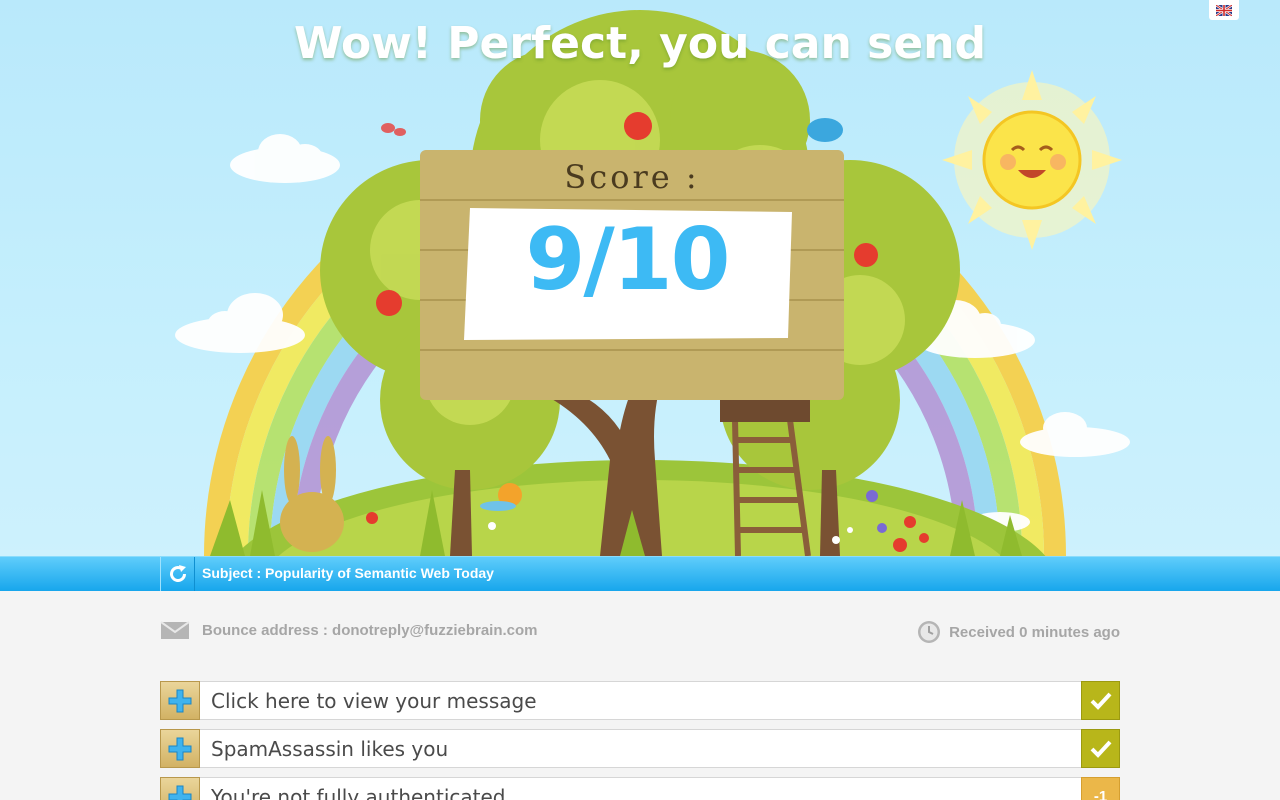 This screenshot has width=1280, height=800. What do you see at coordinates (632, 177) in the screenshot?
I see `score-label: Score :` at bounding box center [632, 177].